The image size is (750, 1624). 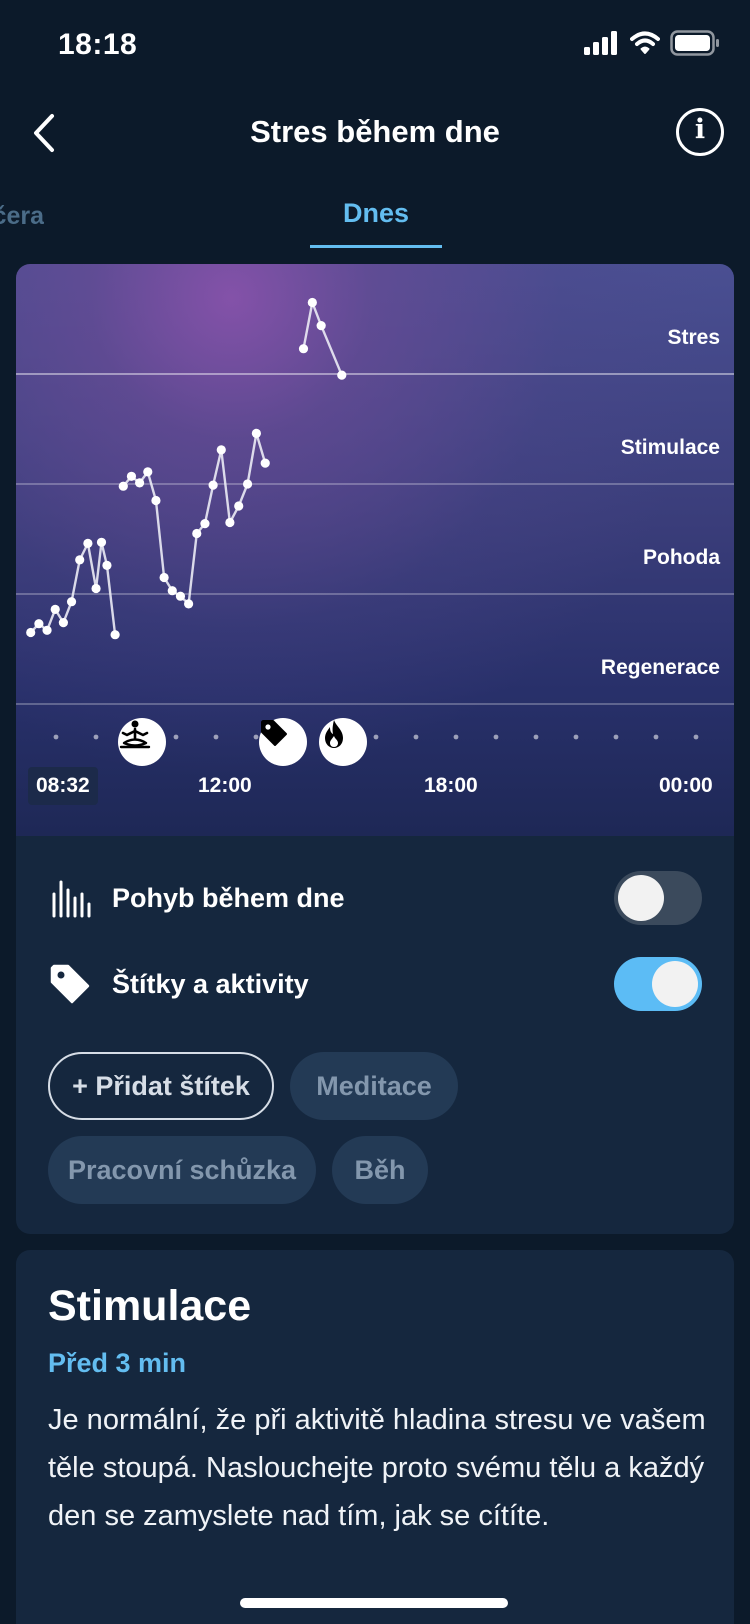 I want to click on info-icon: i, so click(x=700, y=129).